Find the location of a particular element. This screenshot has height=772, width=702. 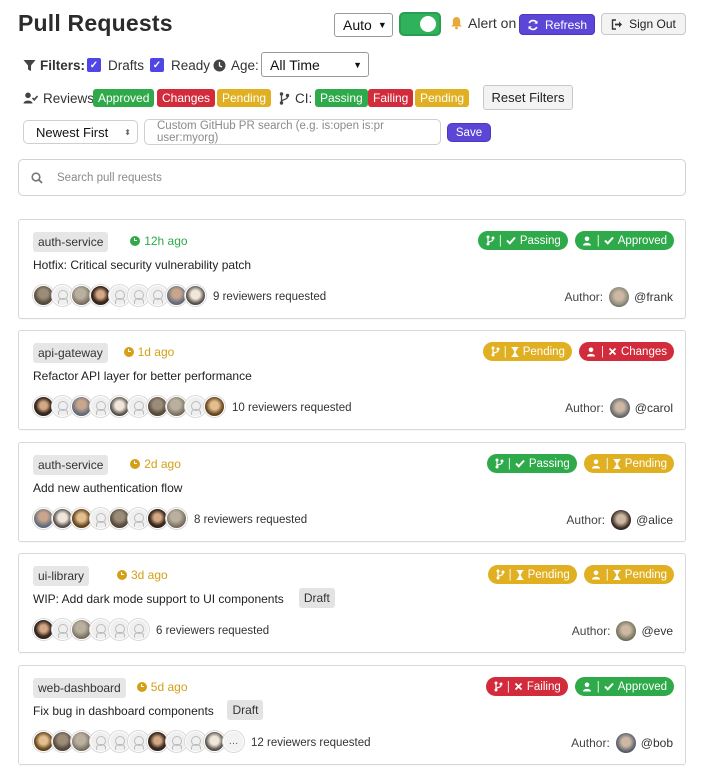

ci-filter-pending: Pending is located at coordinates (442, 98).